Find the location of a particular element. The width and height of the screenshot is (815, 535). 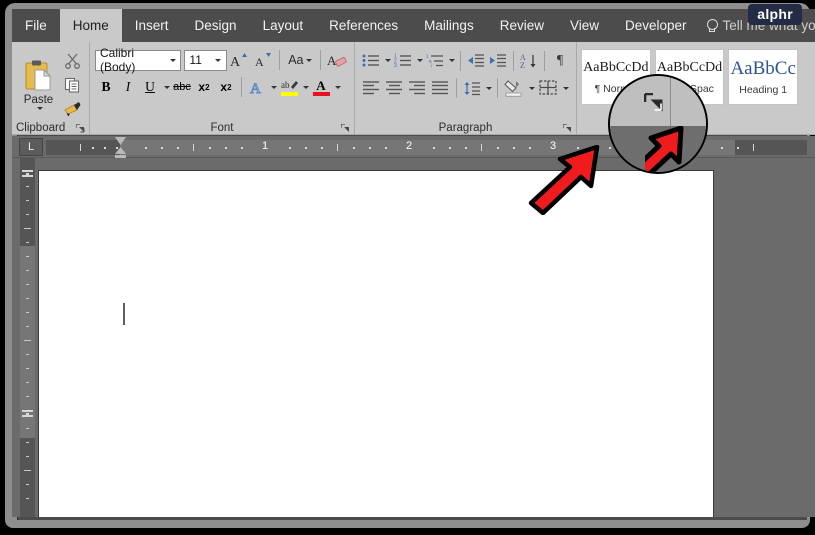

scissors-icon is located at coordinates (72, 61).